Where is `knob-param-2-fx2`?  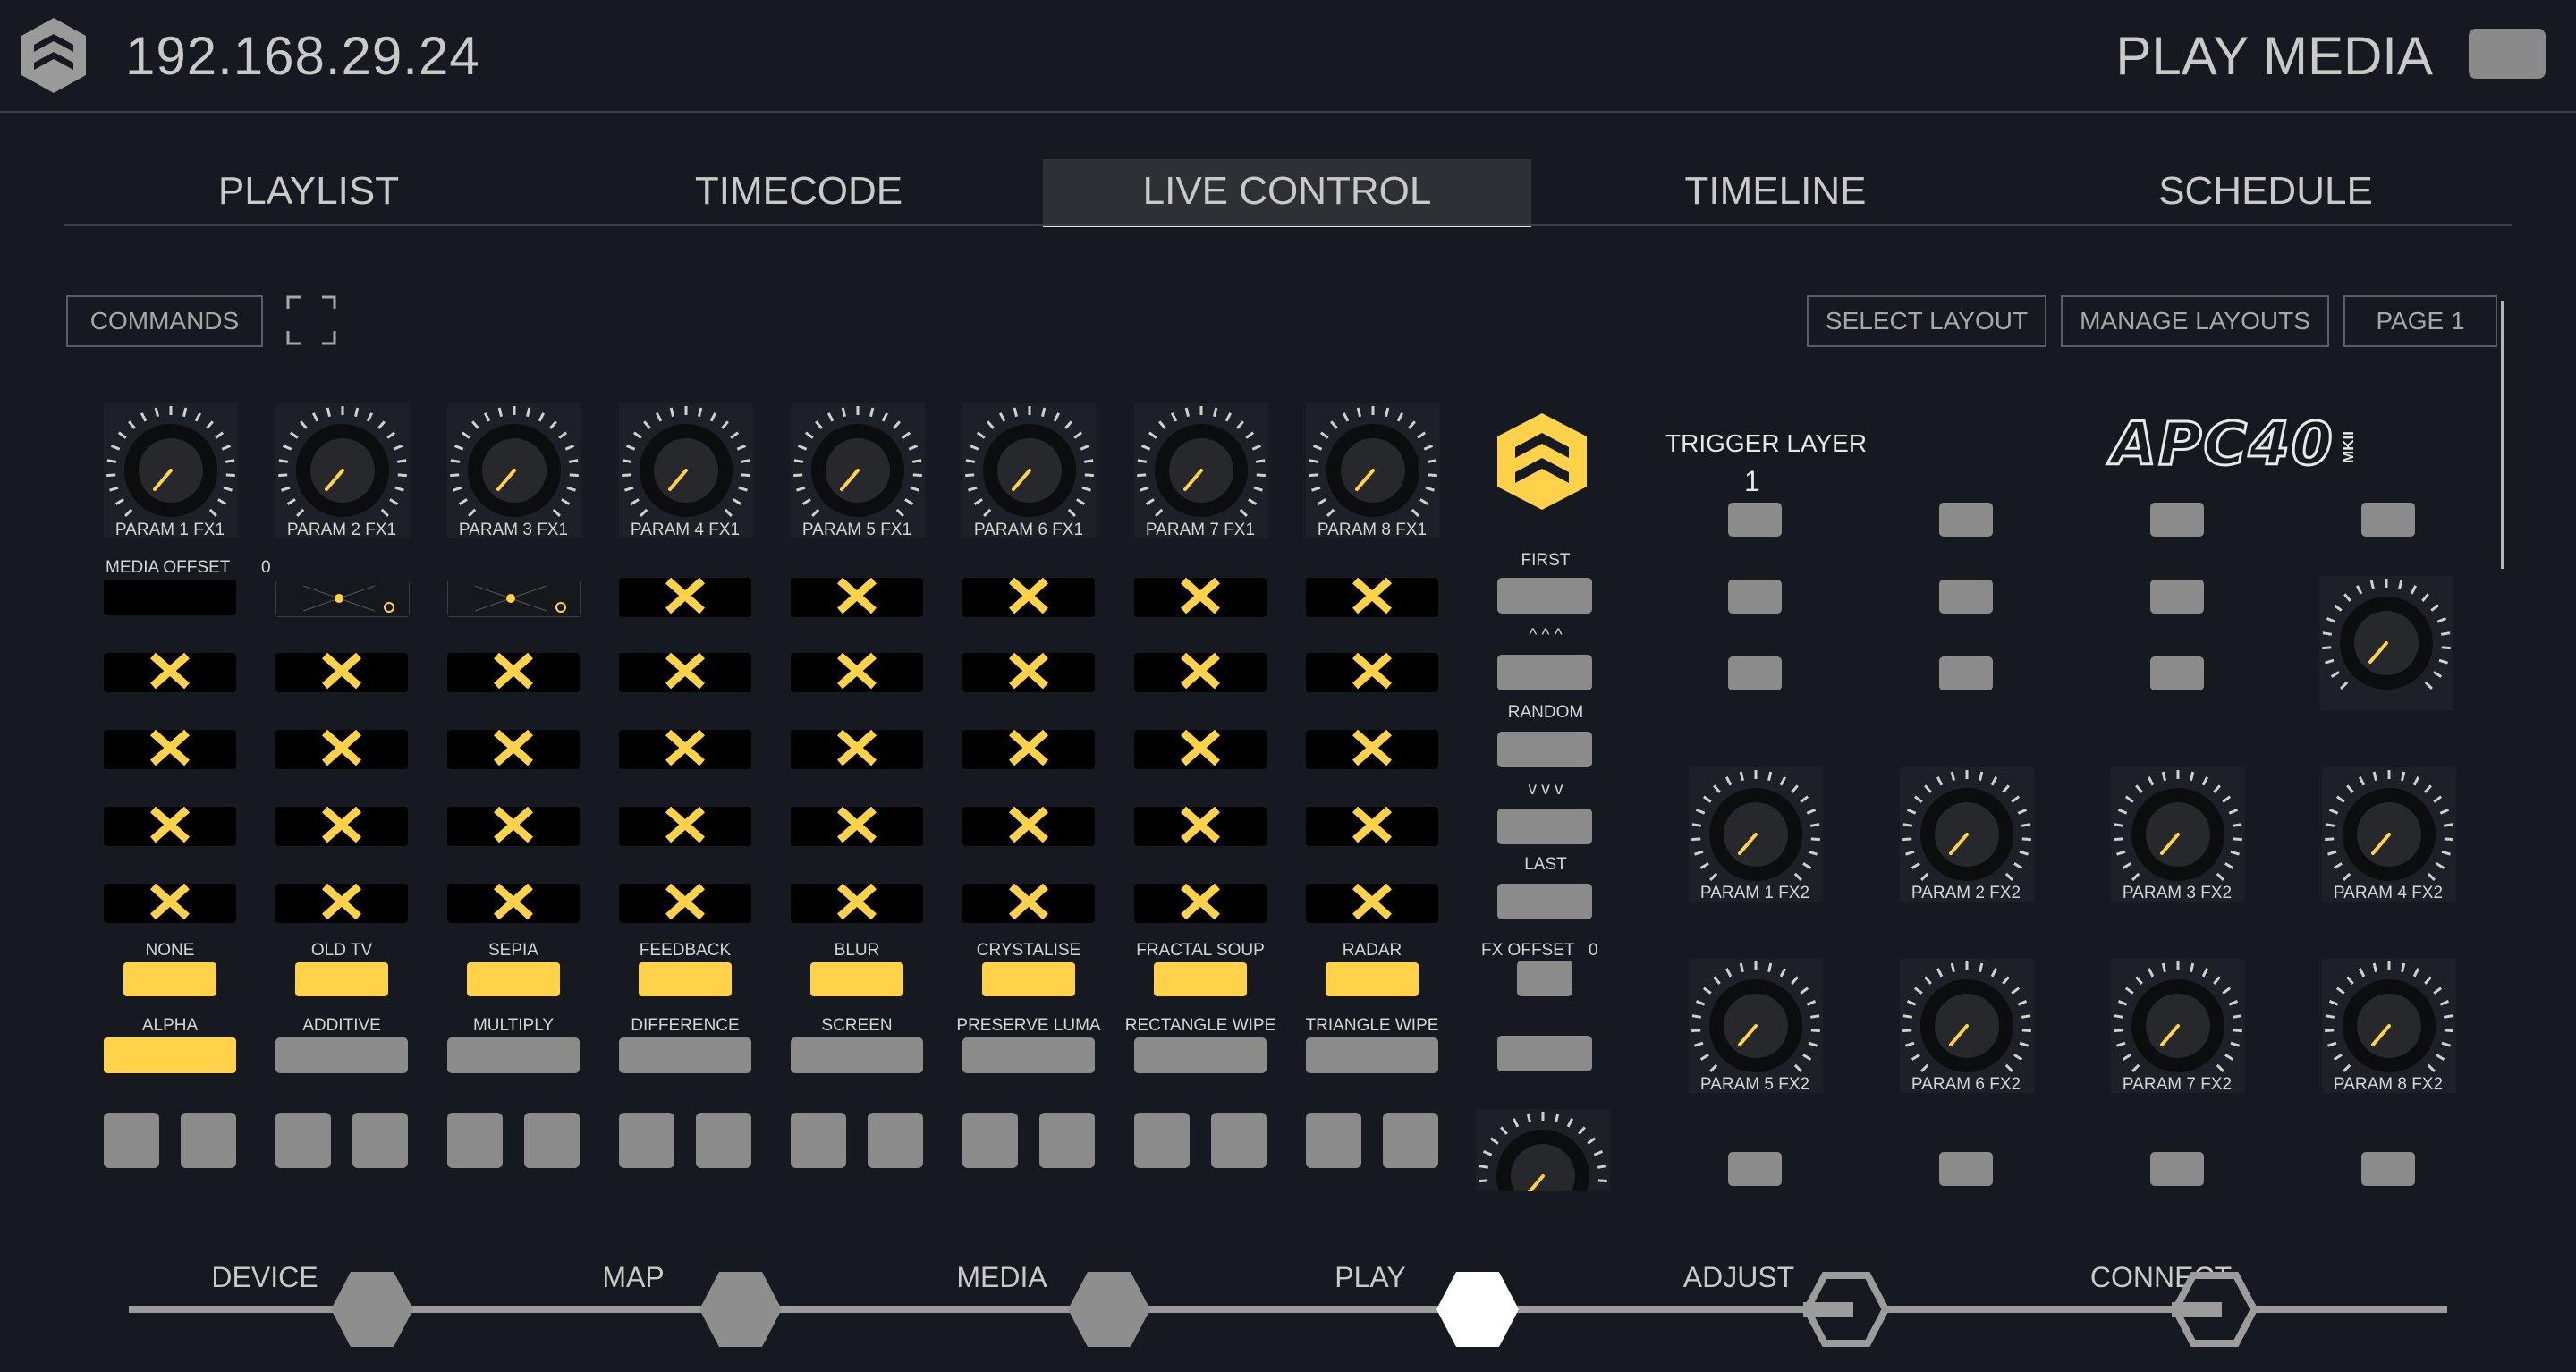 knob-param-2-fx2 is located at coordinates (1967, 834).